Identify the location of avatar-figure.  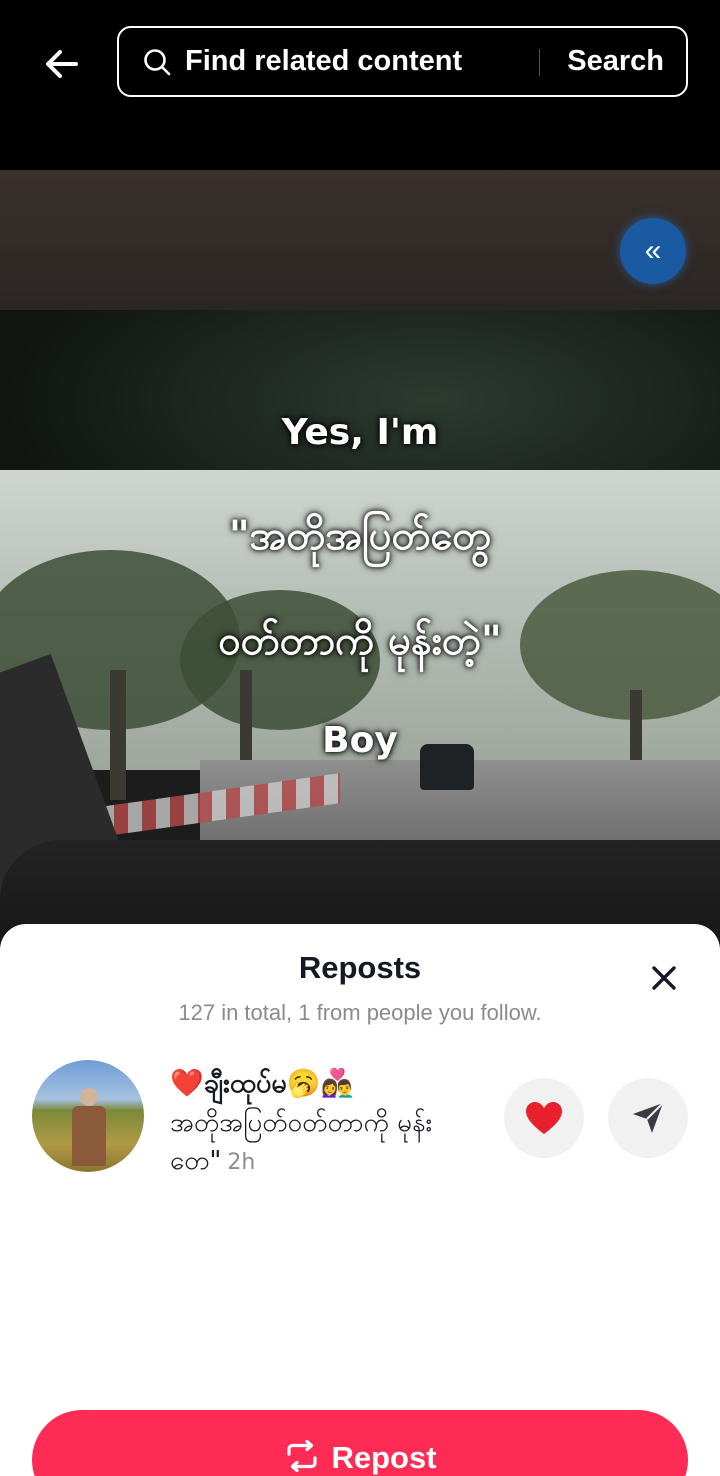
(89, 1127).